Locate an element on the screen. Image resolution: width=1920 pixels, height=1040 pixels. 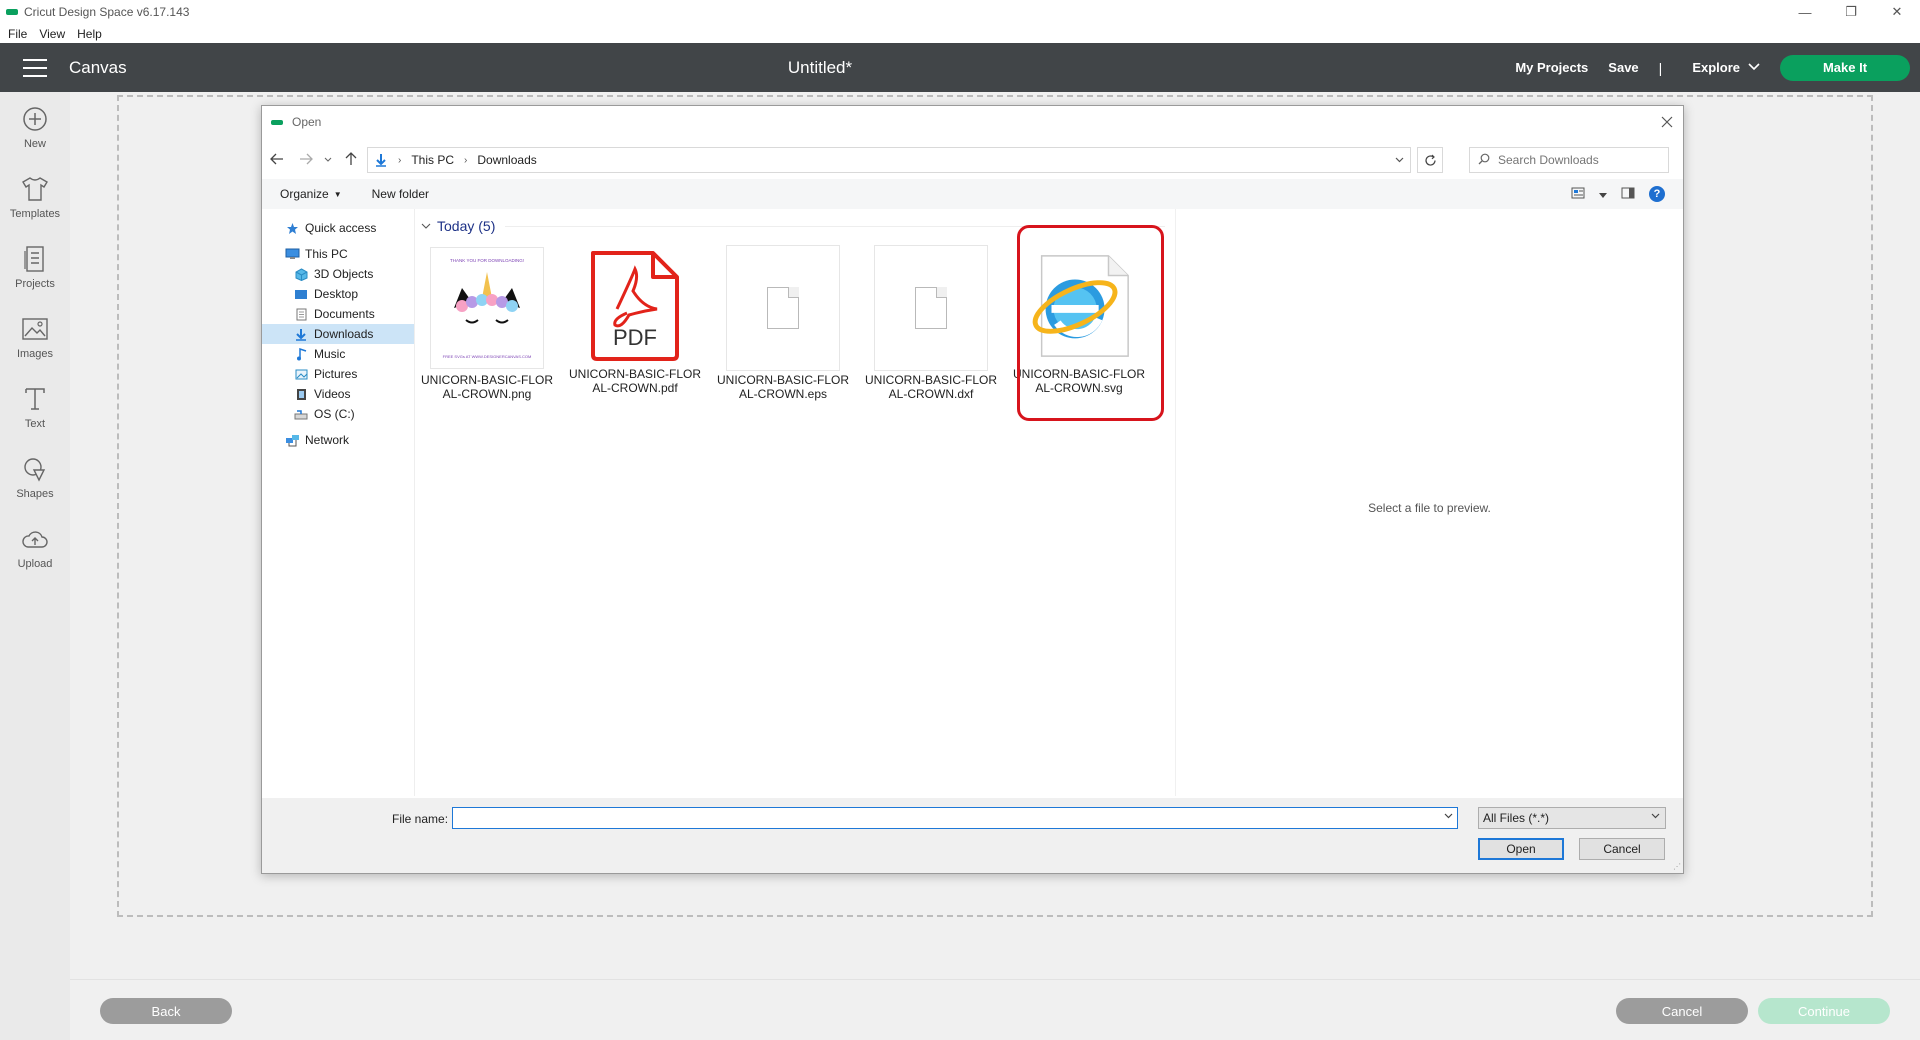
restore-button: ❐ is located at coordinates (1851, 12).